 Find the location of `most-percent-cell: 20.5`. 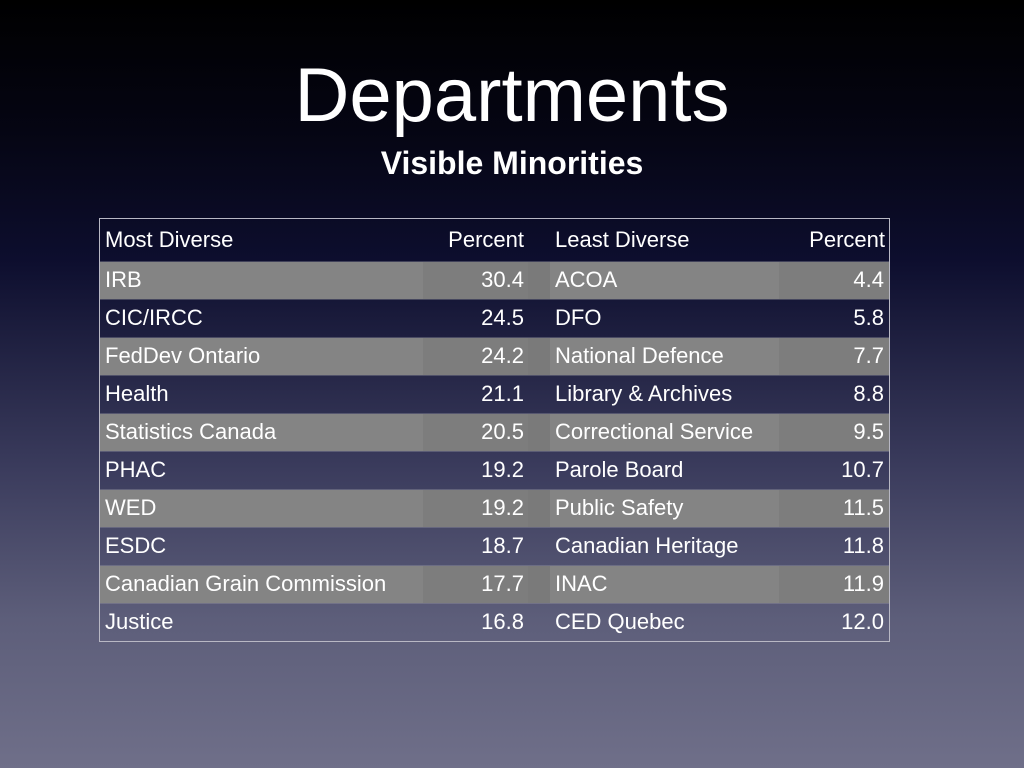

most-percent-cell: 20.5 is located at coordinates (475, 431).